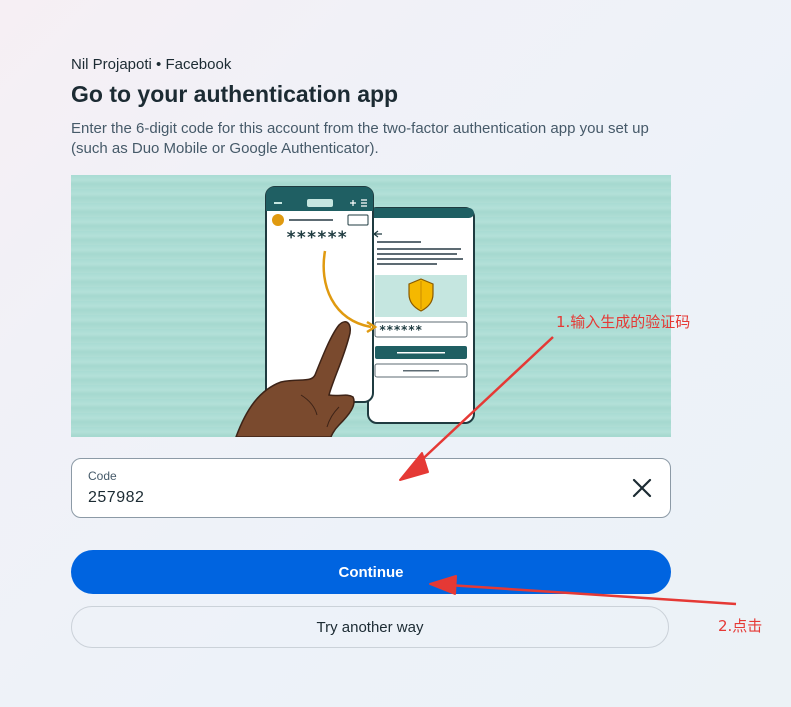 This screenshot has width=791, height=707. I want to click on left-masked-code: ******, so click(316, 238).